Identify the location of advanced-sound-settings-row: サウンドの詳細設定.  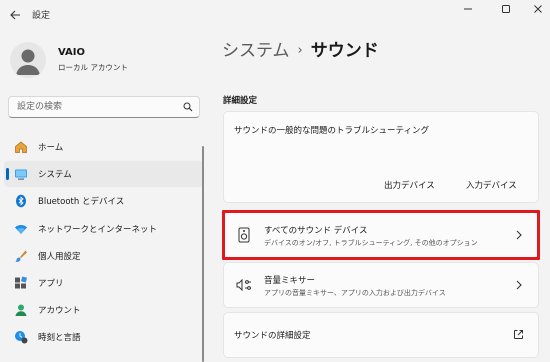
(381, 335).